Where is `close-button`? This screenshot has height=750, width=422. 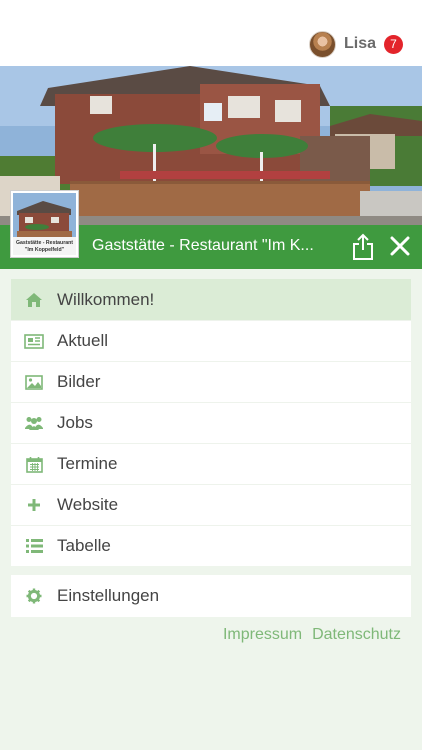 close-button is located at coordinates (400, 246).